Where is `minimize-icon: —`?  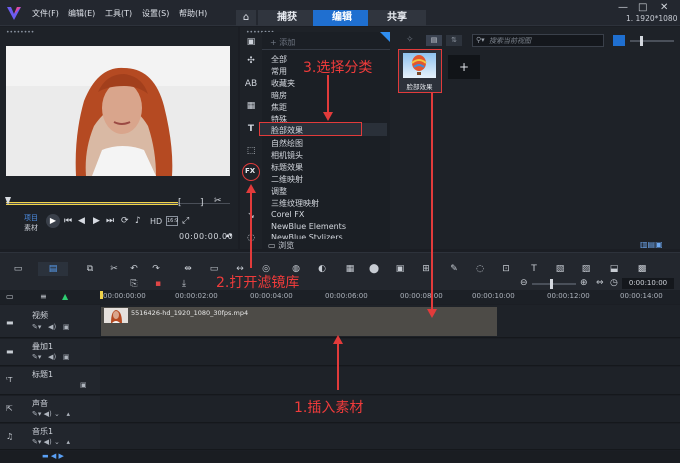 minimize-icon: — is located at coordinates (623, 7).